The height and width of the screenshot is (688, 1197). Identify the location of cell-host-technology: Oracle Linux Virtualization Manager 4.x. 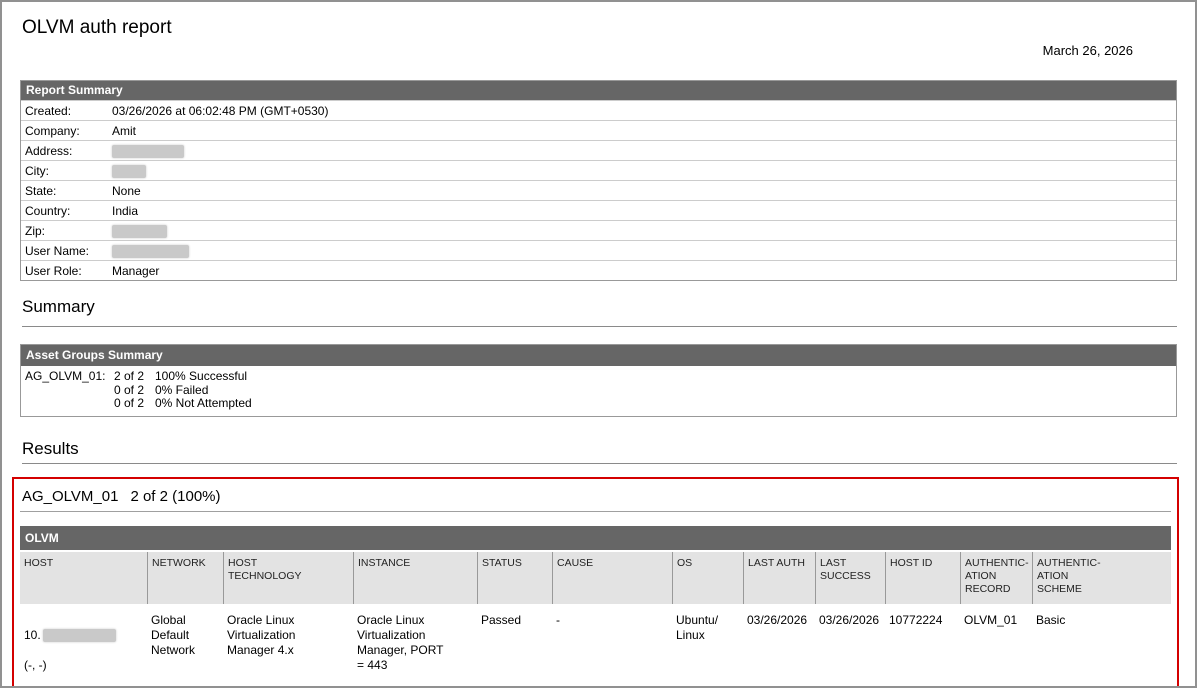
(261, 634).